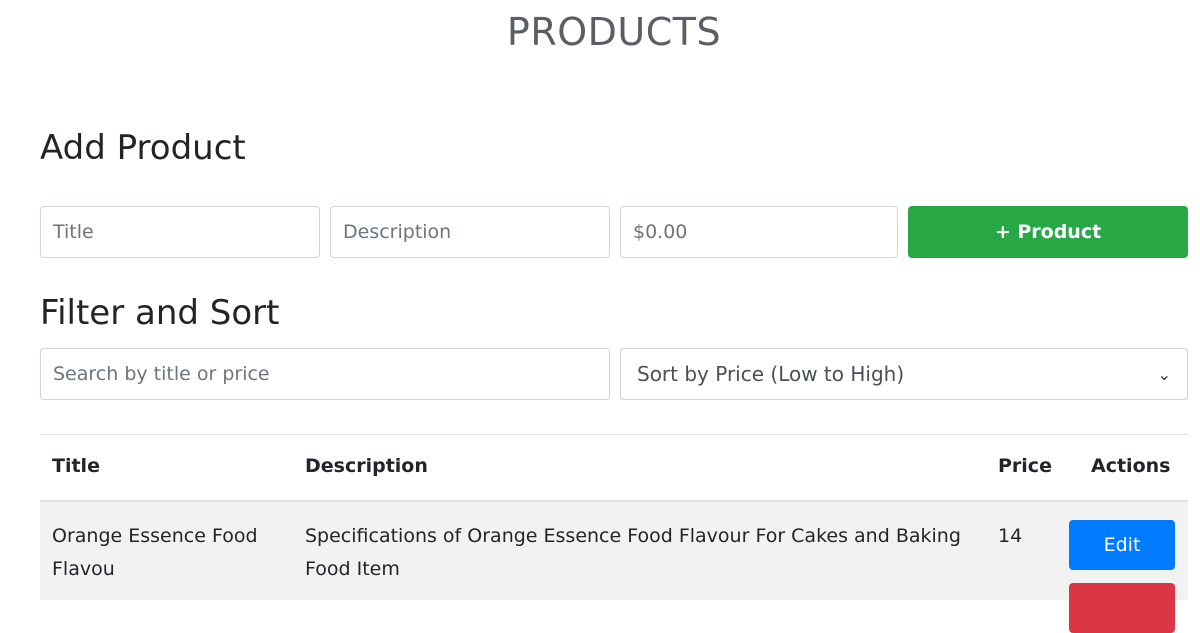 The width and height of the screenshot is (1200, 633). What do you see at coordinates (614, 434) in the screenshot?
I see `table-top-divider` at bounding box center [614, 434].